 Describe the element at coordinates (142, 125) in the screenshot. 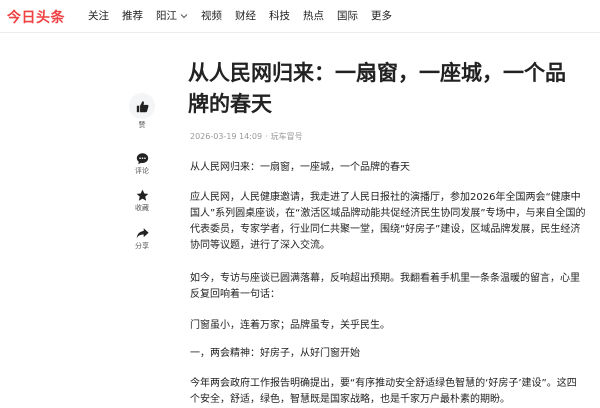

I see `like-label: 赞` at that location.